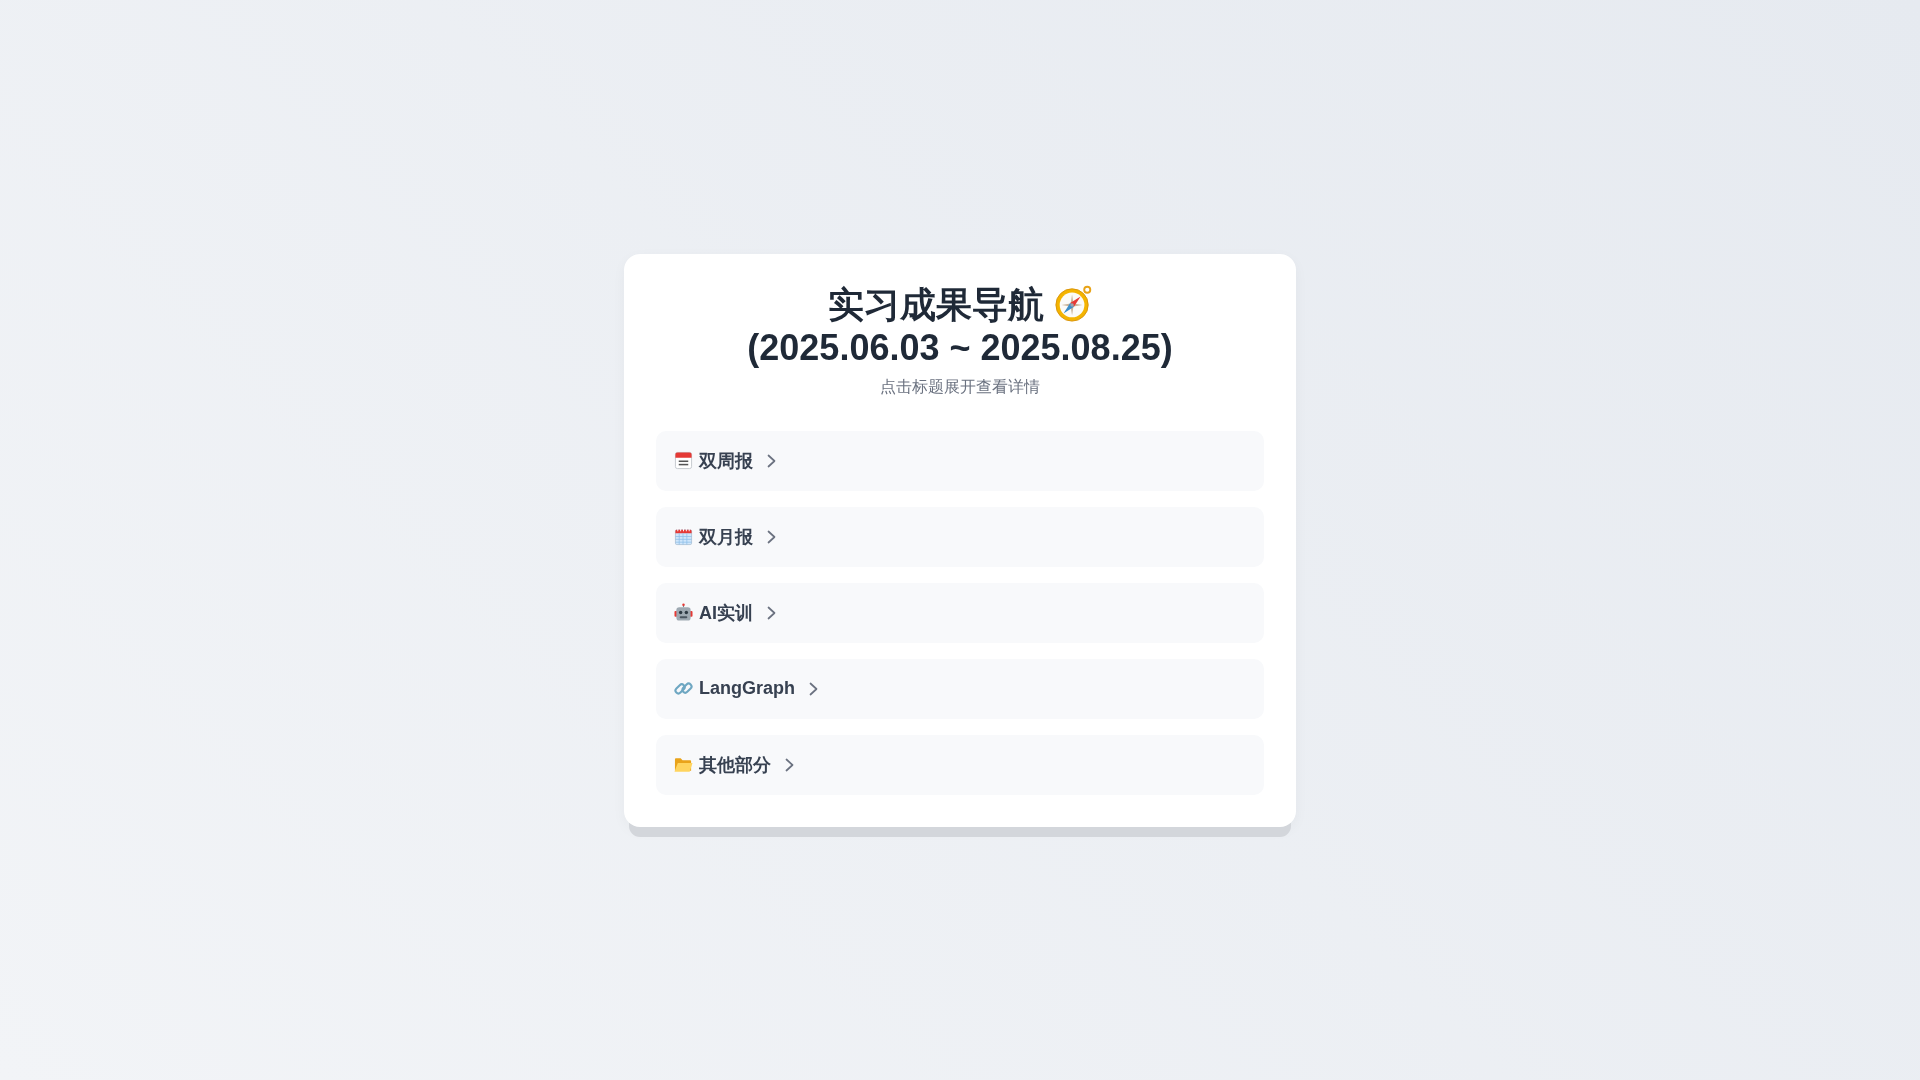 The width and height of the screenshot is (1920, 1080). I want to click on section-header: 双月报, so click(960, 536).